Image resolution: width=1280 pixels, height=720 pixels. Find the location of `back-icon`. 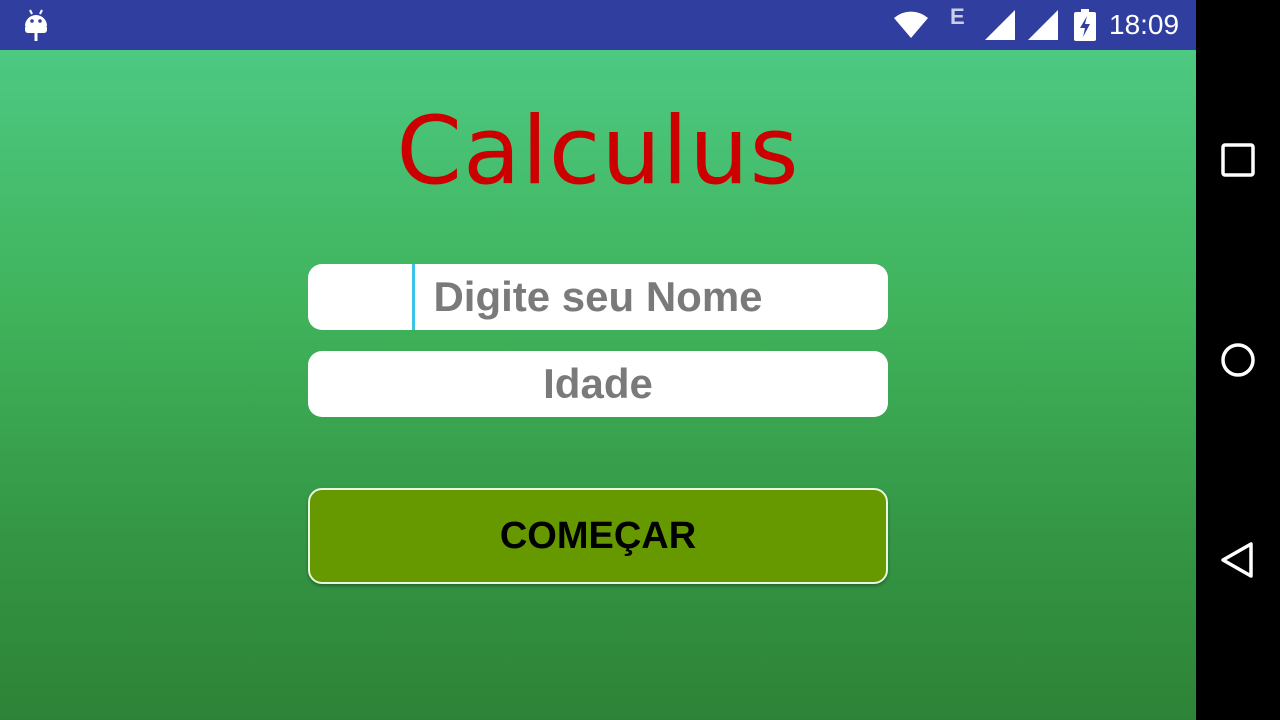

back-icon is located at coordinates (1238, 560).